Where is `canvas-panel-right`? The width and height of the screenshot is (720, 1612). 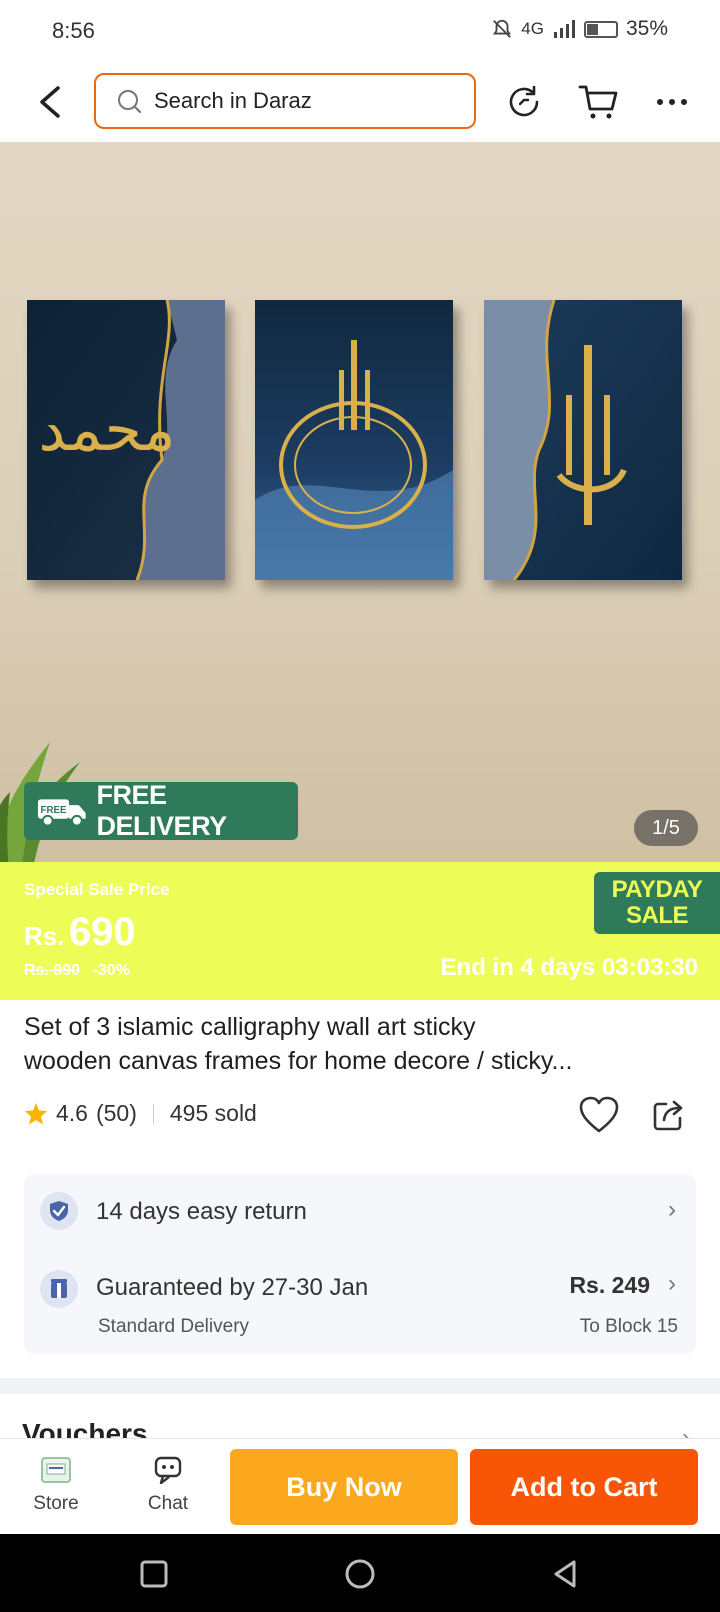
canvas-panel-right is located at coordinates (583, 440).